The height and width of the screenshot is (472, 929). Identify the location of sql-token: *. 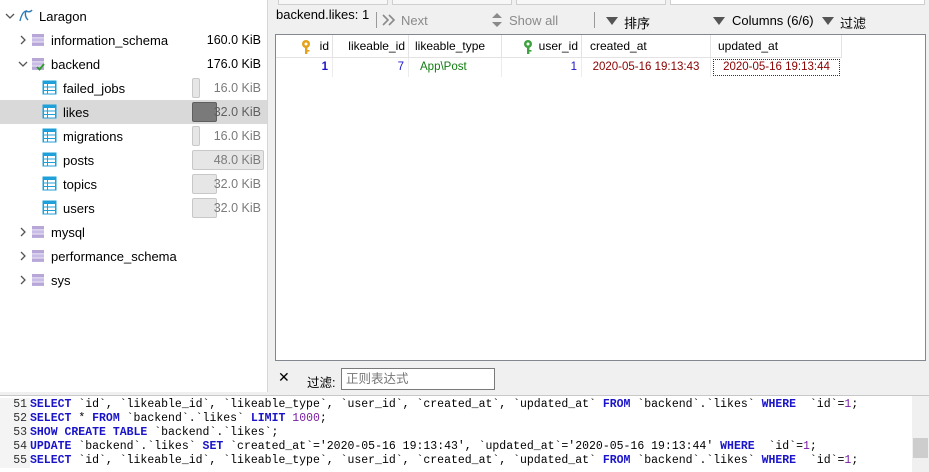
(85, 418).